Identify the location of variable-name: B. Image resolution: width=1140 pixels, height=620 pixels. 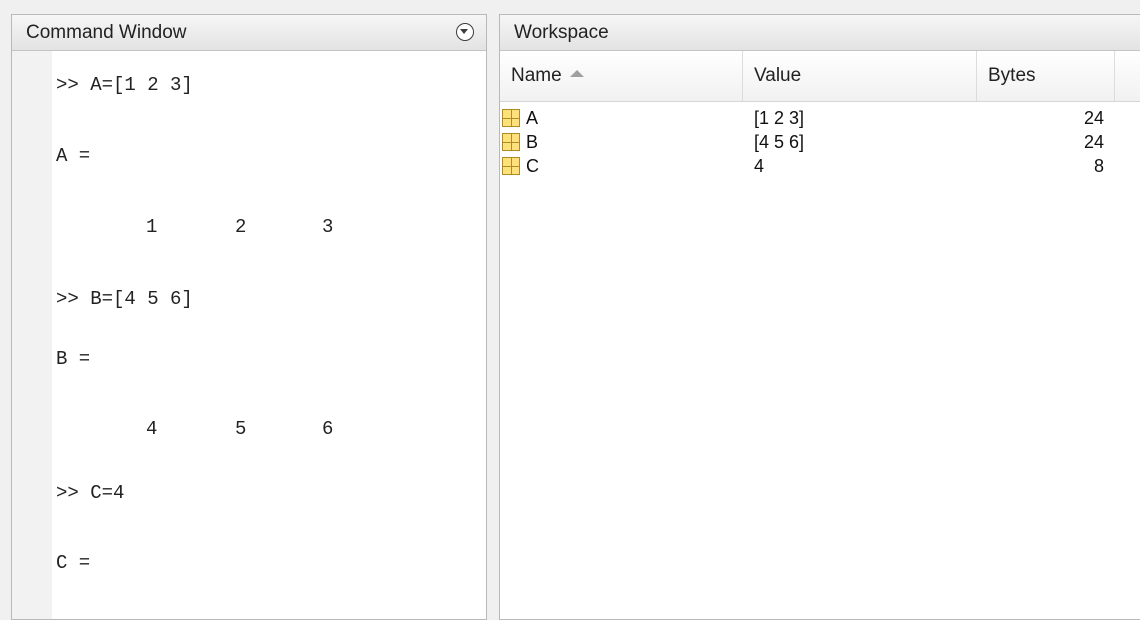
(532, 142).